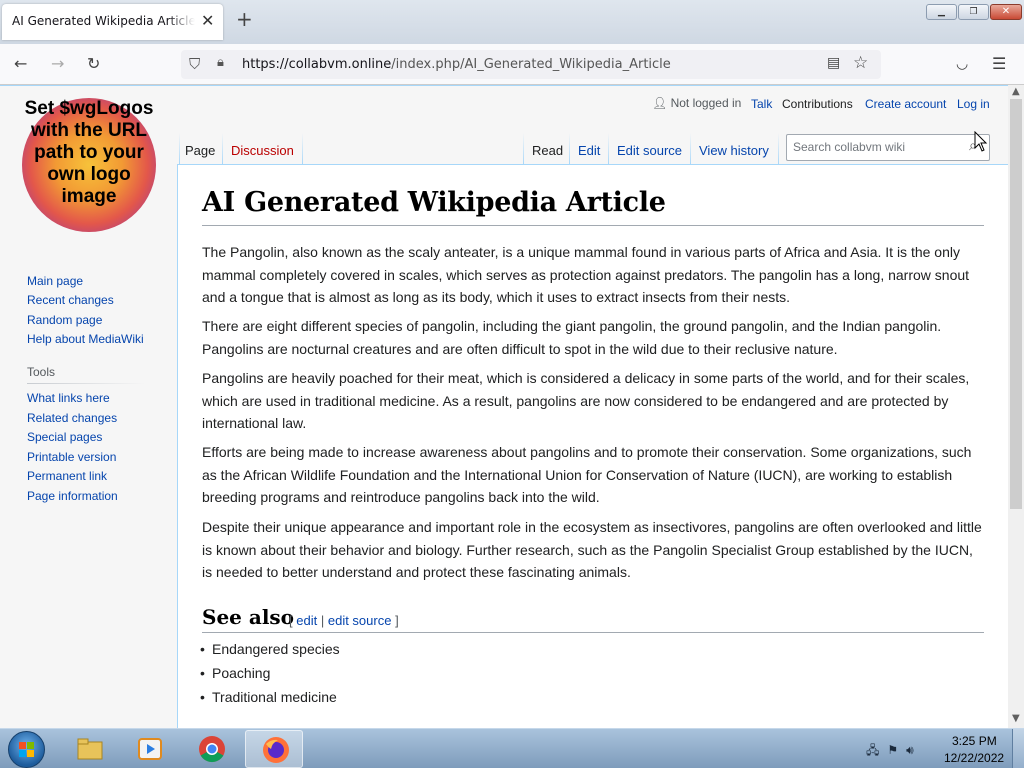 This screenshot has height=768, width=1024. Describe the element at coordinates (194, 64) in the screenshot. I see `shield-icon: ⛉` at that location.